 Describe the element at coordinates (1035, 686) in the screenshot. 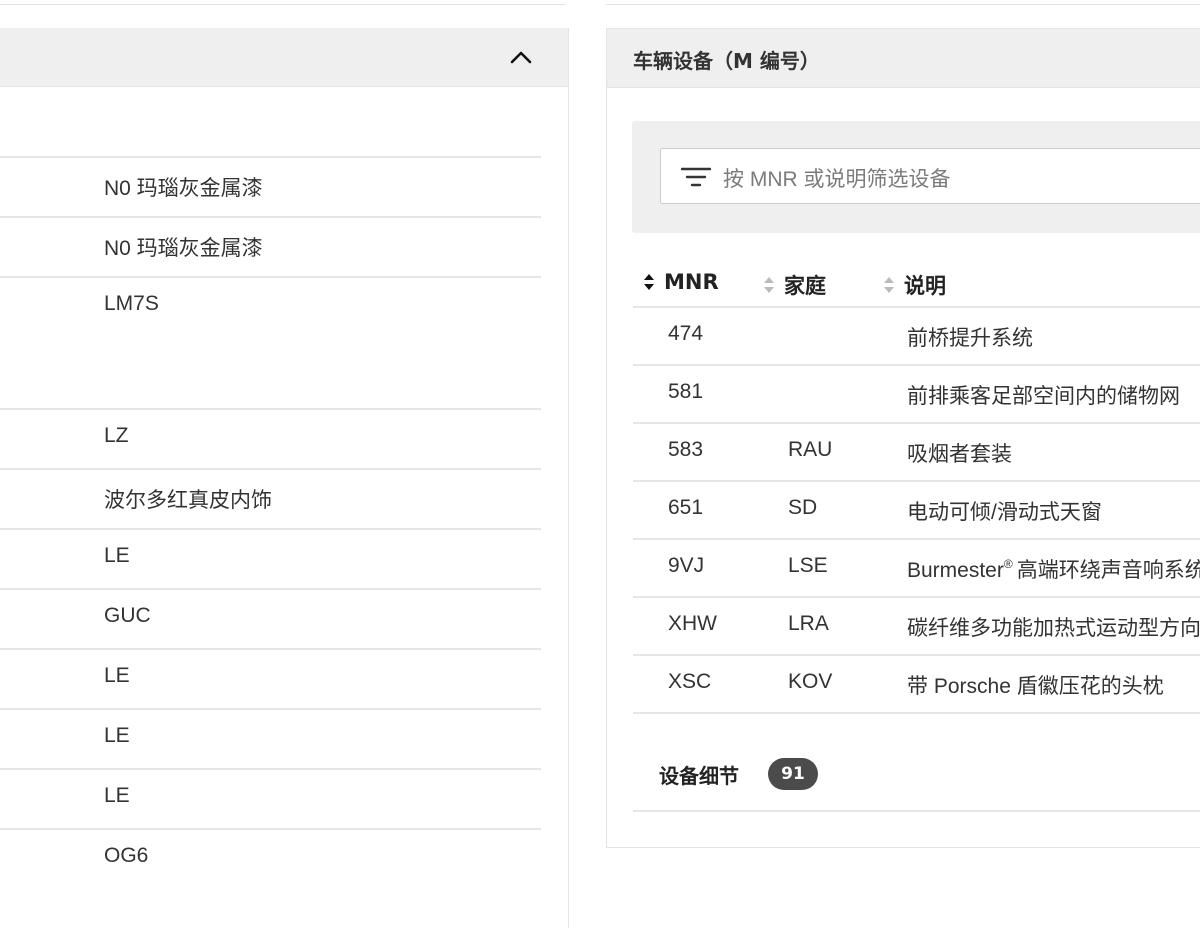

I see `cell-description: 带 Porsche 盾徽压花的头枕` at that location.